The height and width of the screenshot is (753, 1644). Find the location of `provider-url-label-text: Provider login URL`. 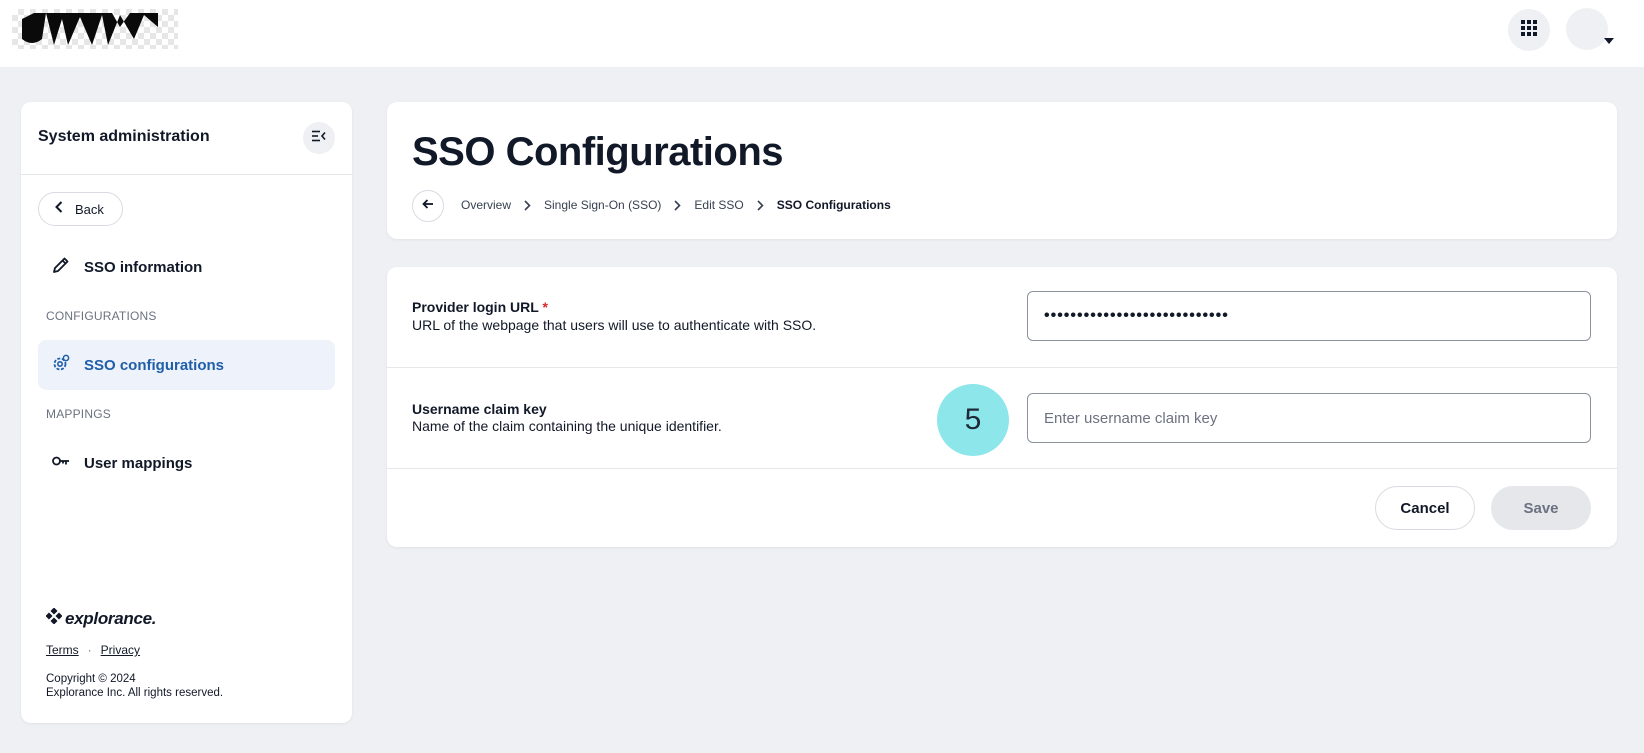

provider-url-label-text: Provider login URL is located at coordinates (475, 307).